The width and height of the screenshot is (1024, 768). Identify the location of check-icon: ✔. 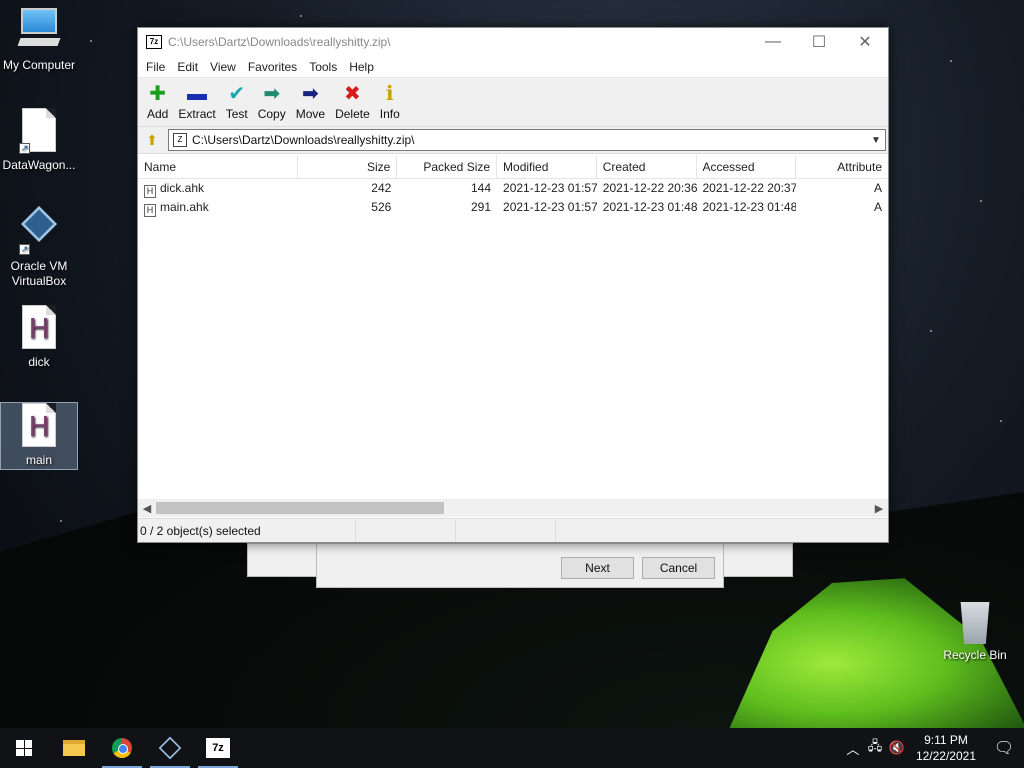
(237, 94).